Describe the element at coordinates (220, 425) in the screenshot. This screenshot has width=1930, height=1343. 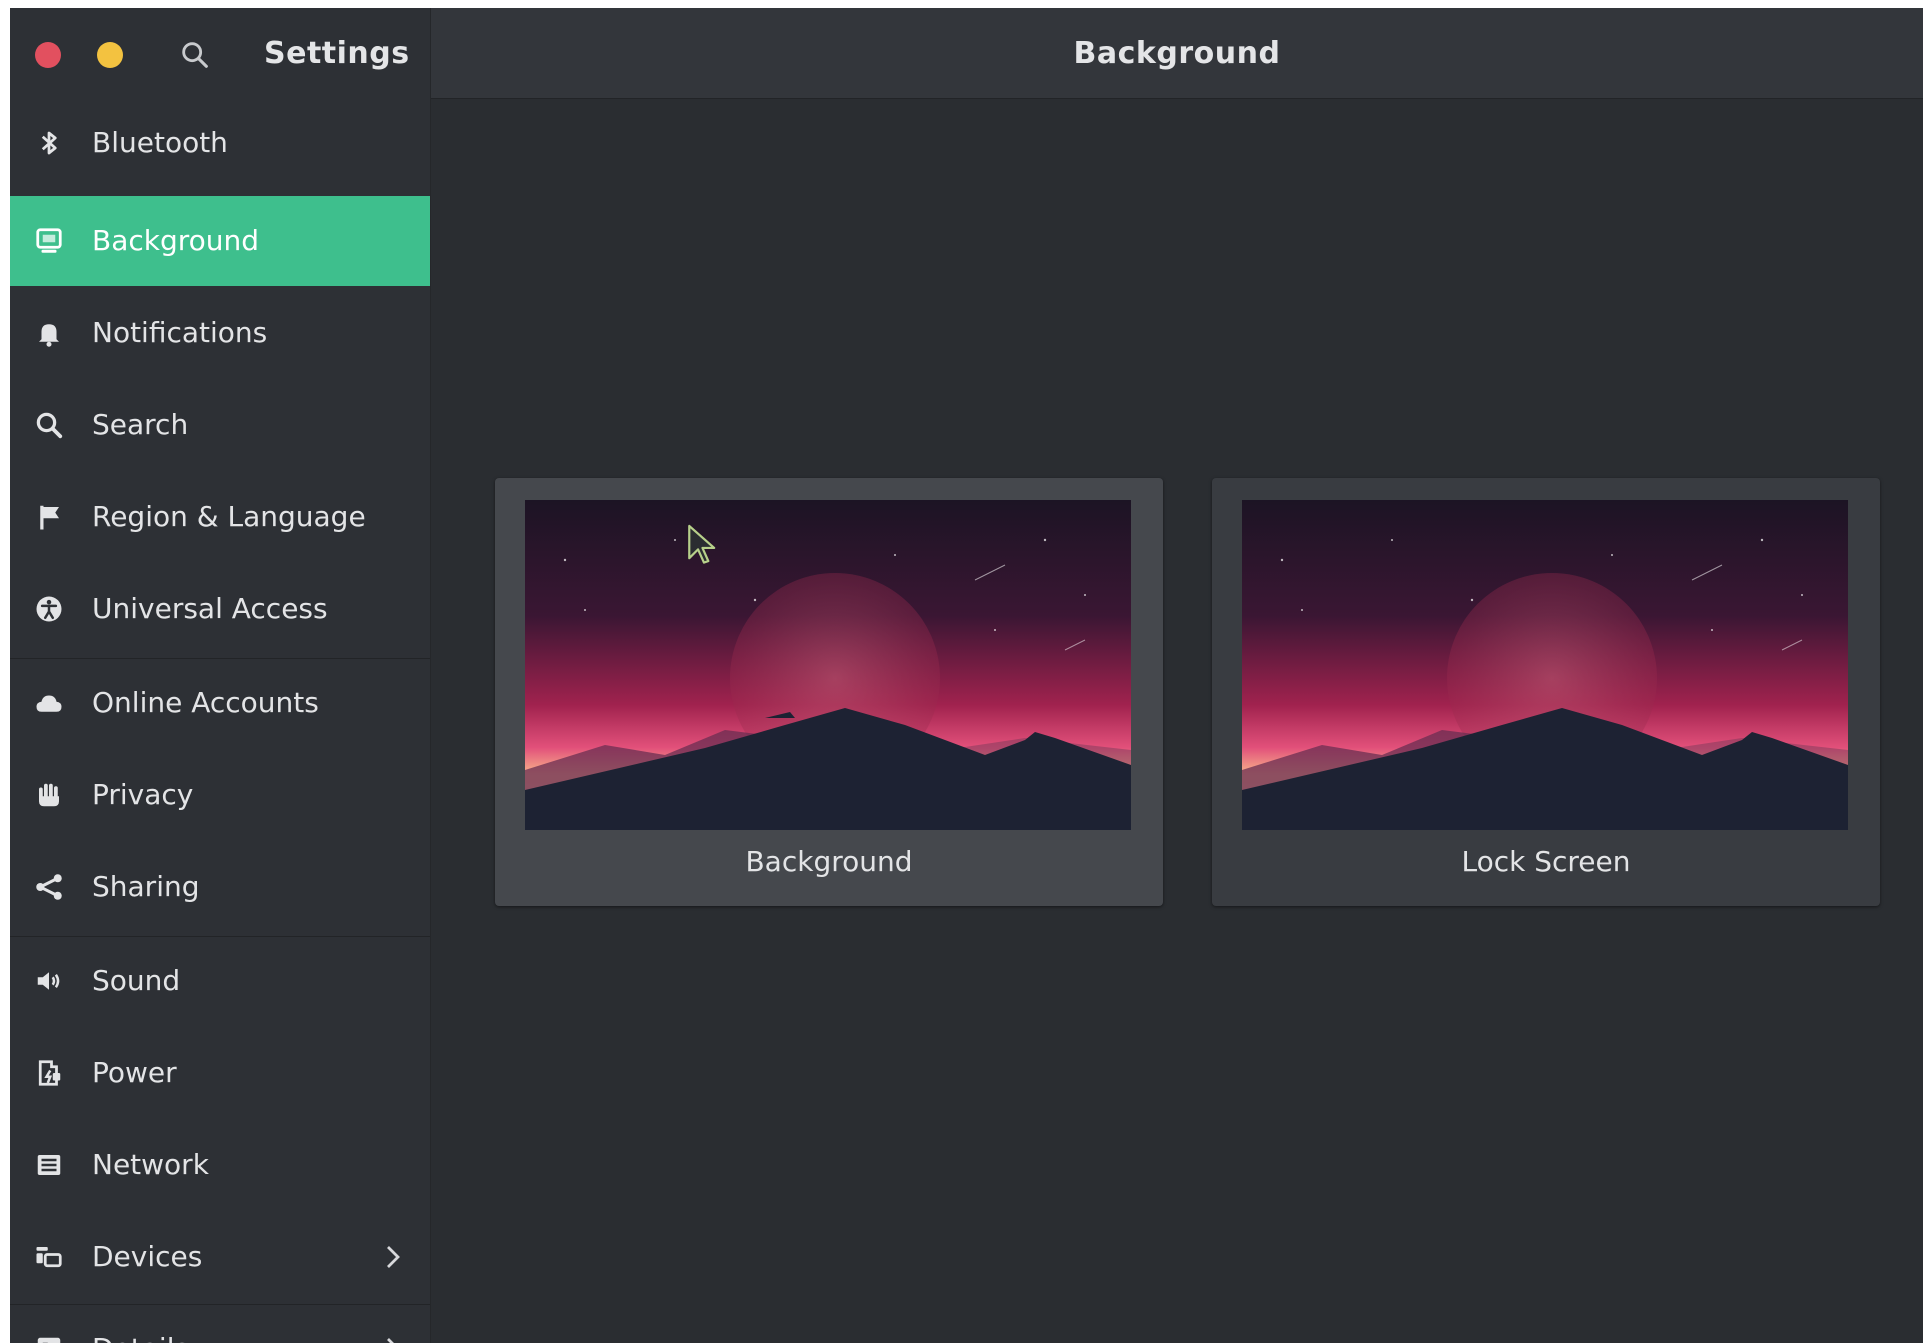
I see `sidebar-item-search: Search` at that location.